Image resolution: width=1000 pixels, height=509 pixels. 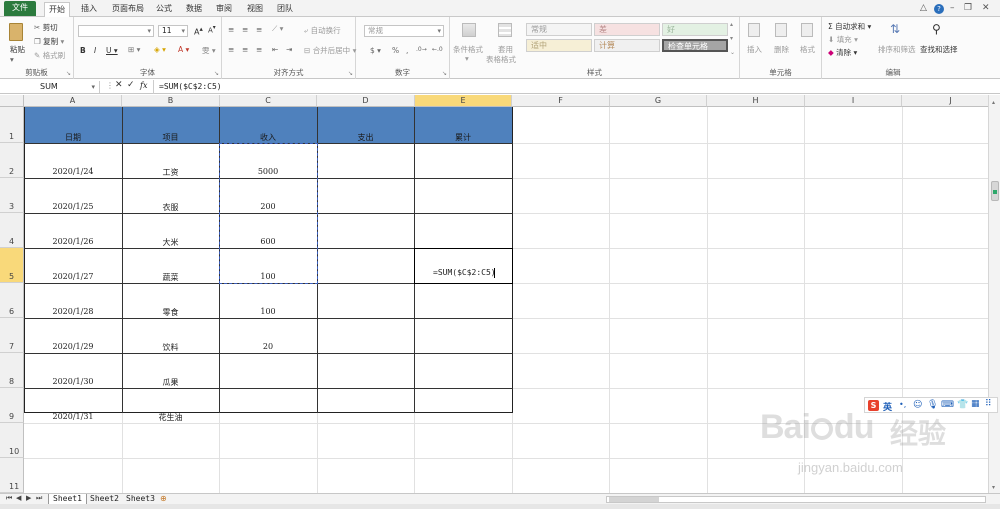 I want to click on style-good: 好, so click(x=695, y=29).